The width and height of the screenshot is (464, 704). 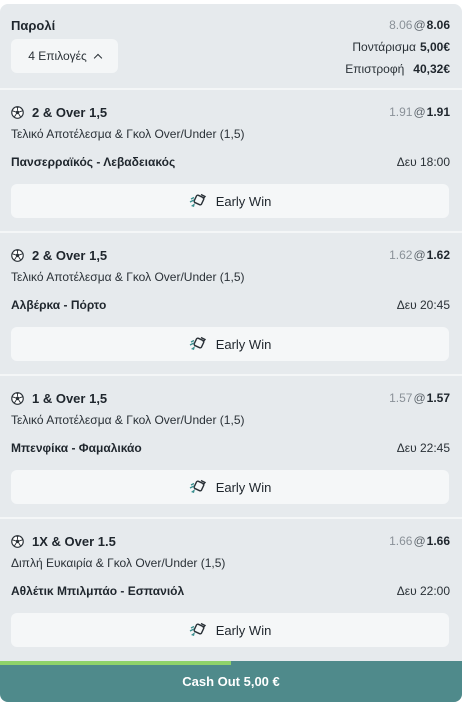 I want to click on leg-old-odds: 1.66, so click(x=401, y=541).